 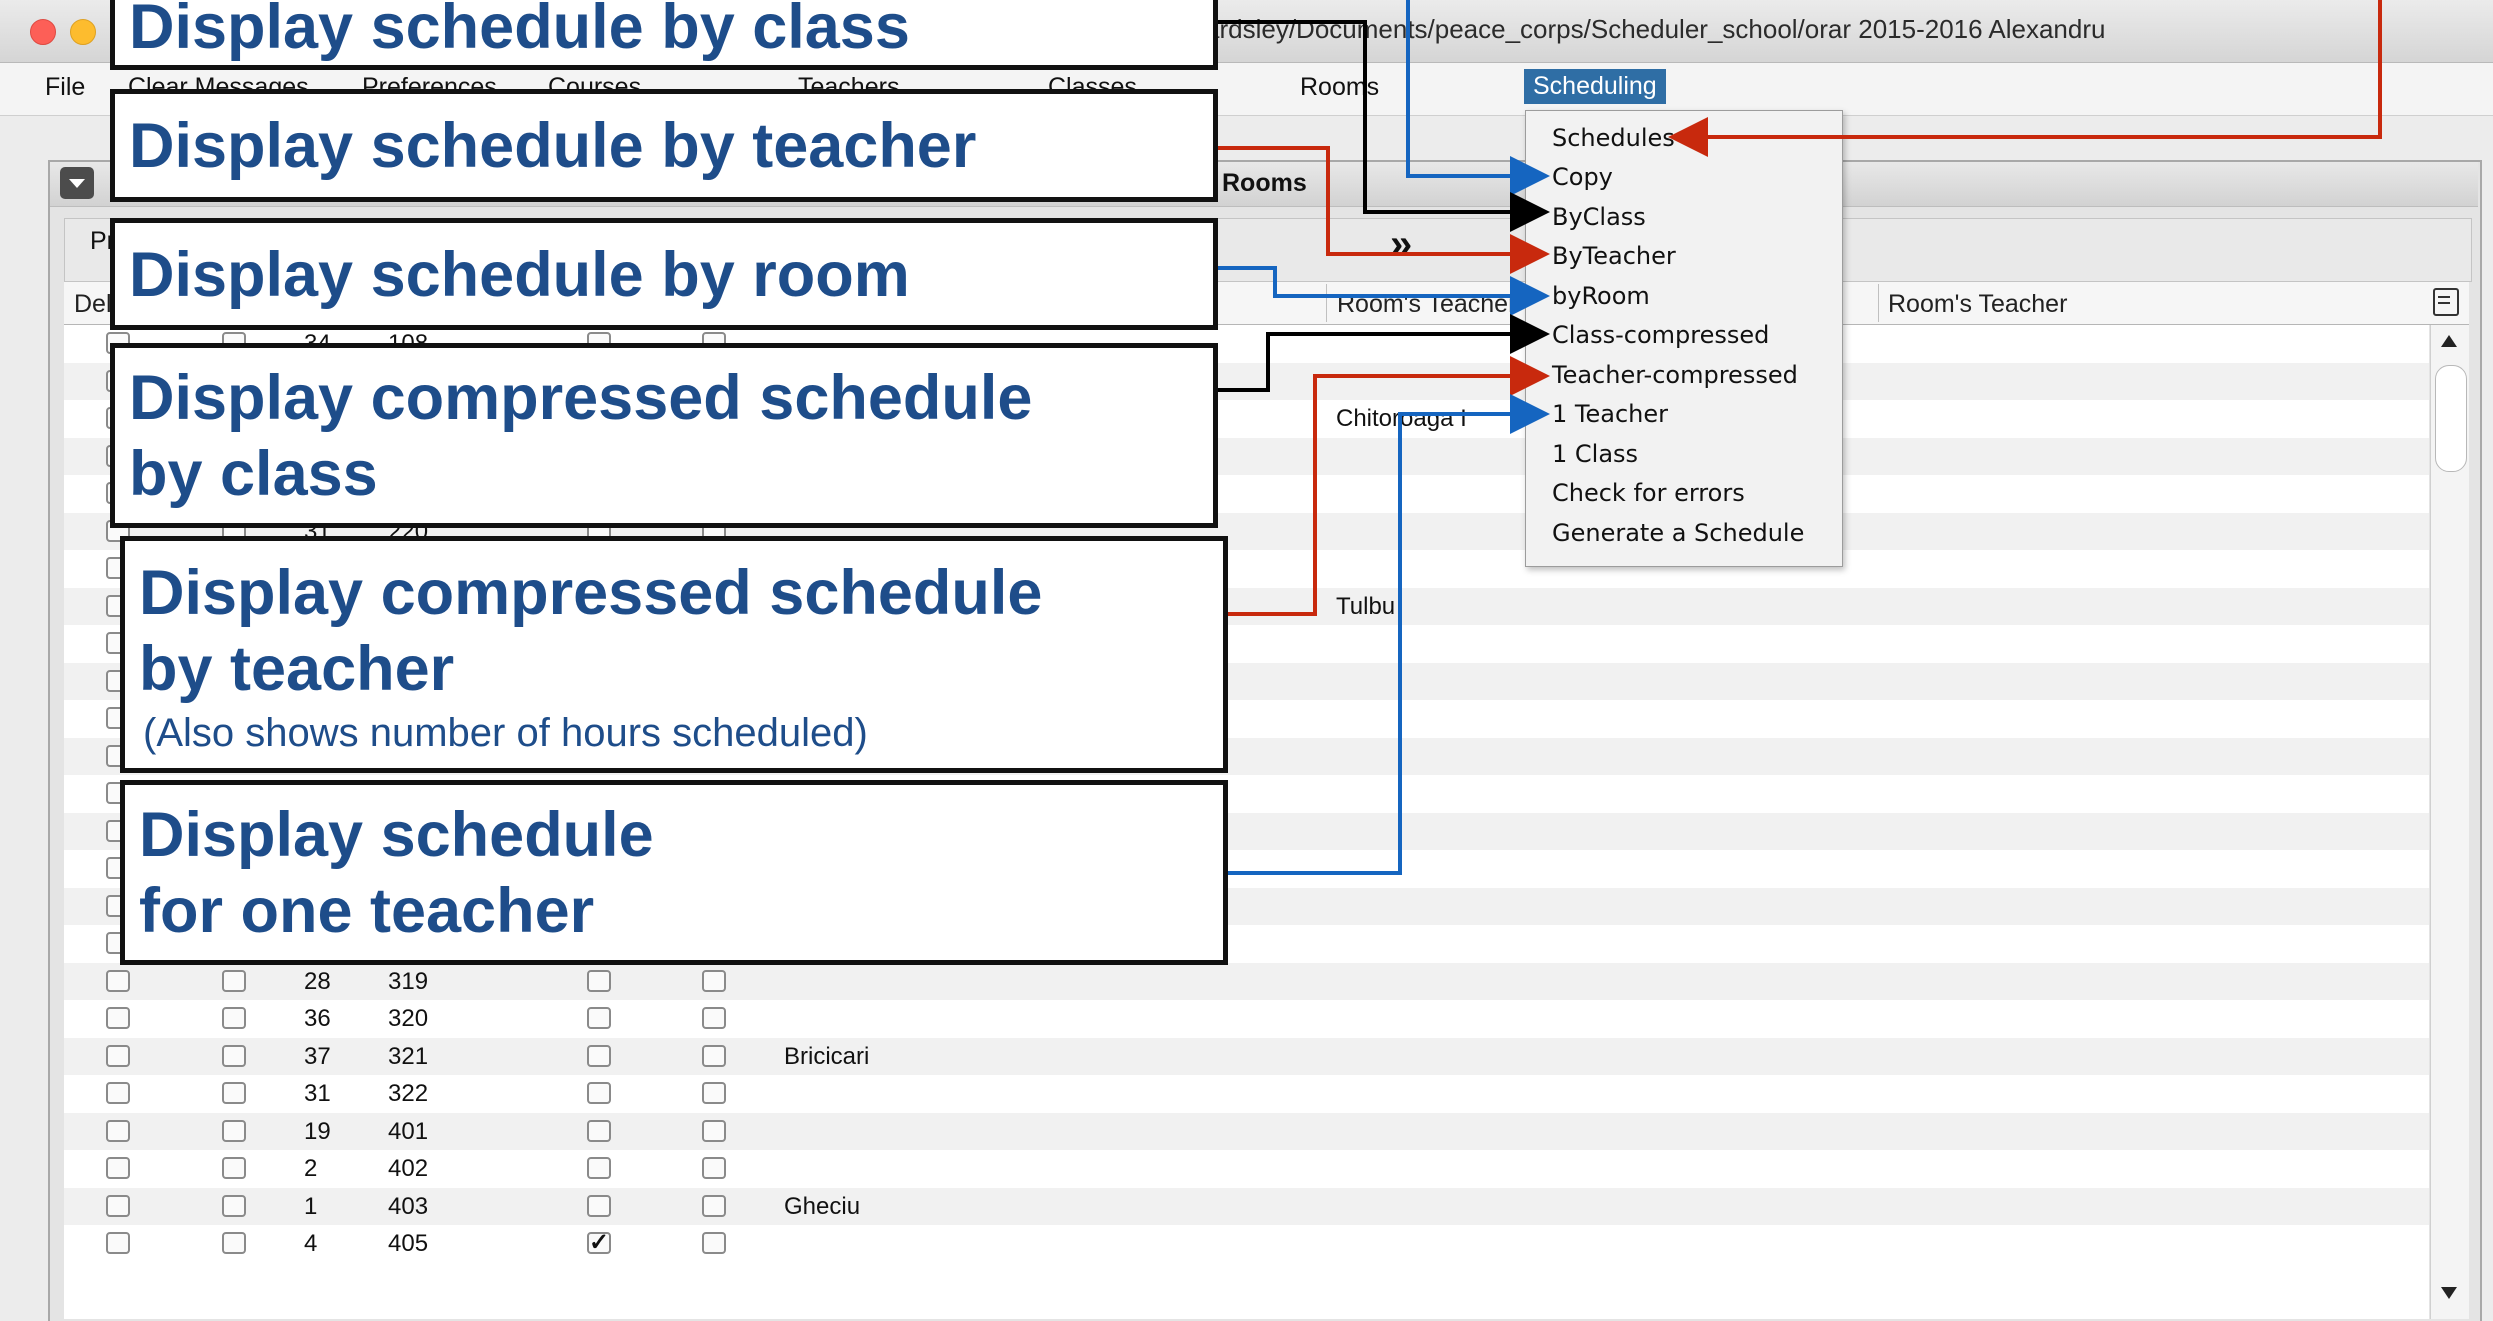 What do you see at coordinates (2025, 78) in the screenshot?
I see `arrow-schedules` at bounding box center [2025, 78].